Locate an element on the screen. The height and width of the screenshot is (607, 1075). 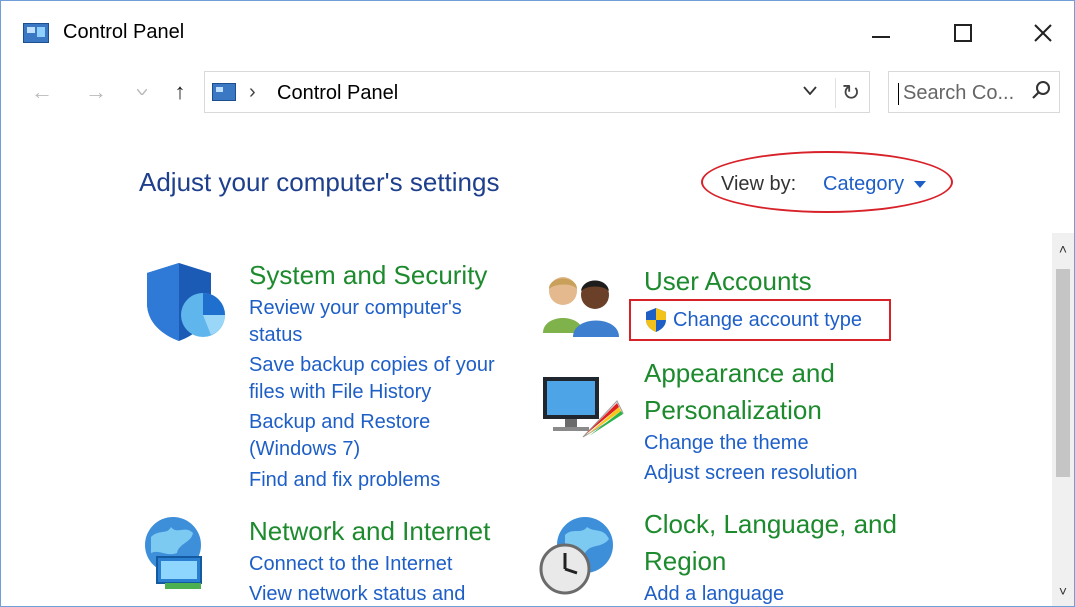
monitor-palette-icon is located at coordinates (583, 407).